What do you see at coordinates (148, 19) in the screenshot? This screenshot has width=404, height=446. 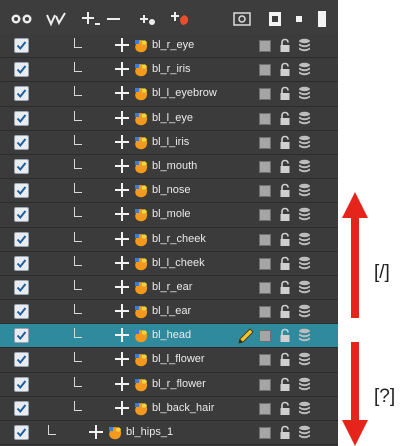 I see `add-peg-icon` at bounding box center [148, 19].